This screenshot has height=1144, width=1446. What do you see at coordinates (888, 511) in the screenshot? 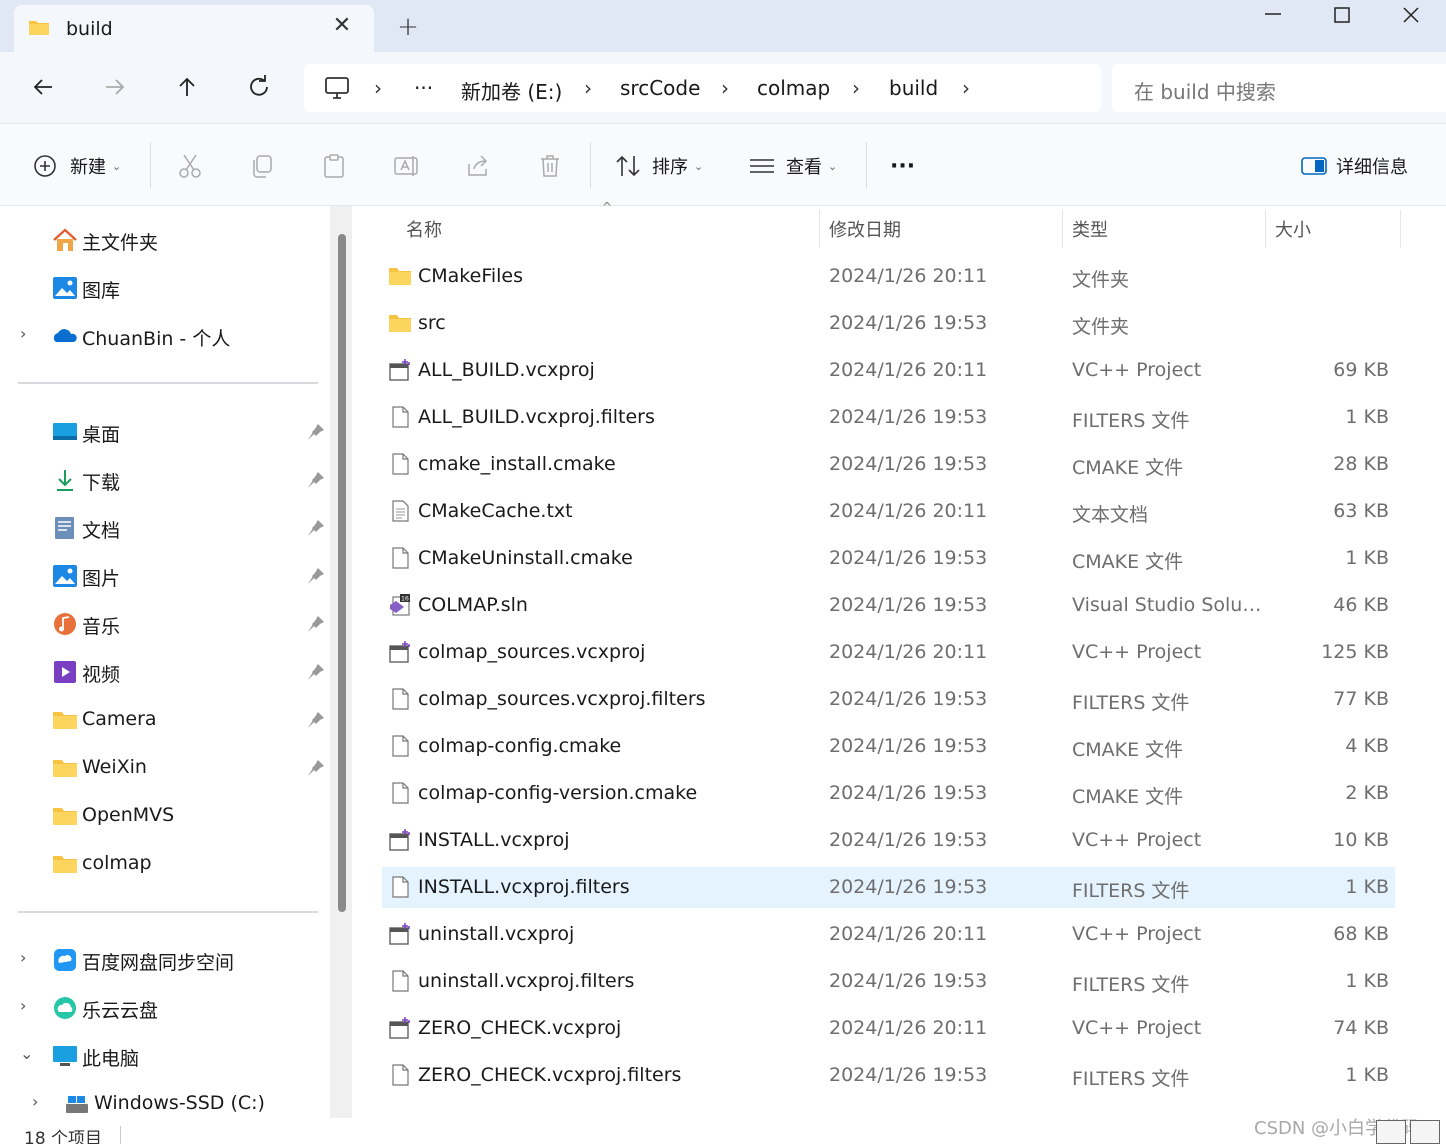
I see `file-row: CMakeCache.txt 2024/1/26 20:11 文本文档 63 KB` at bounding box center [888, 511].